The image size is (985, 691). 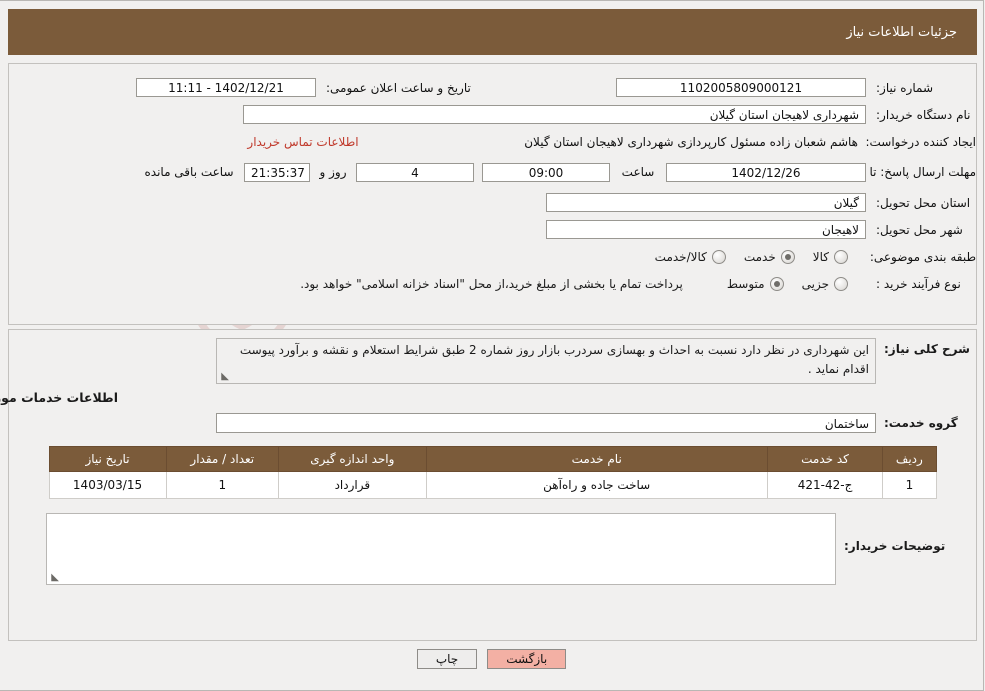 What do you see at coordinates (922, 422) in the screenshot?
I see `service-group-label: گروه خدمت:` at bounding box center [922, 422].